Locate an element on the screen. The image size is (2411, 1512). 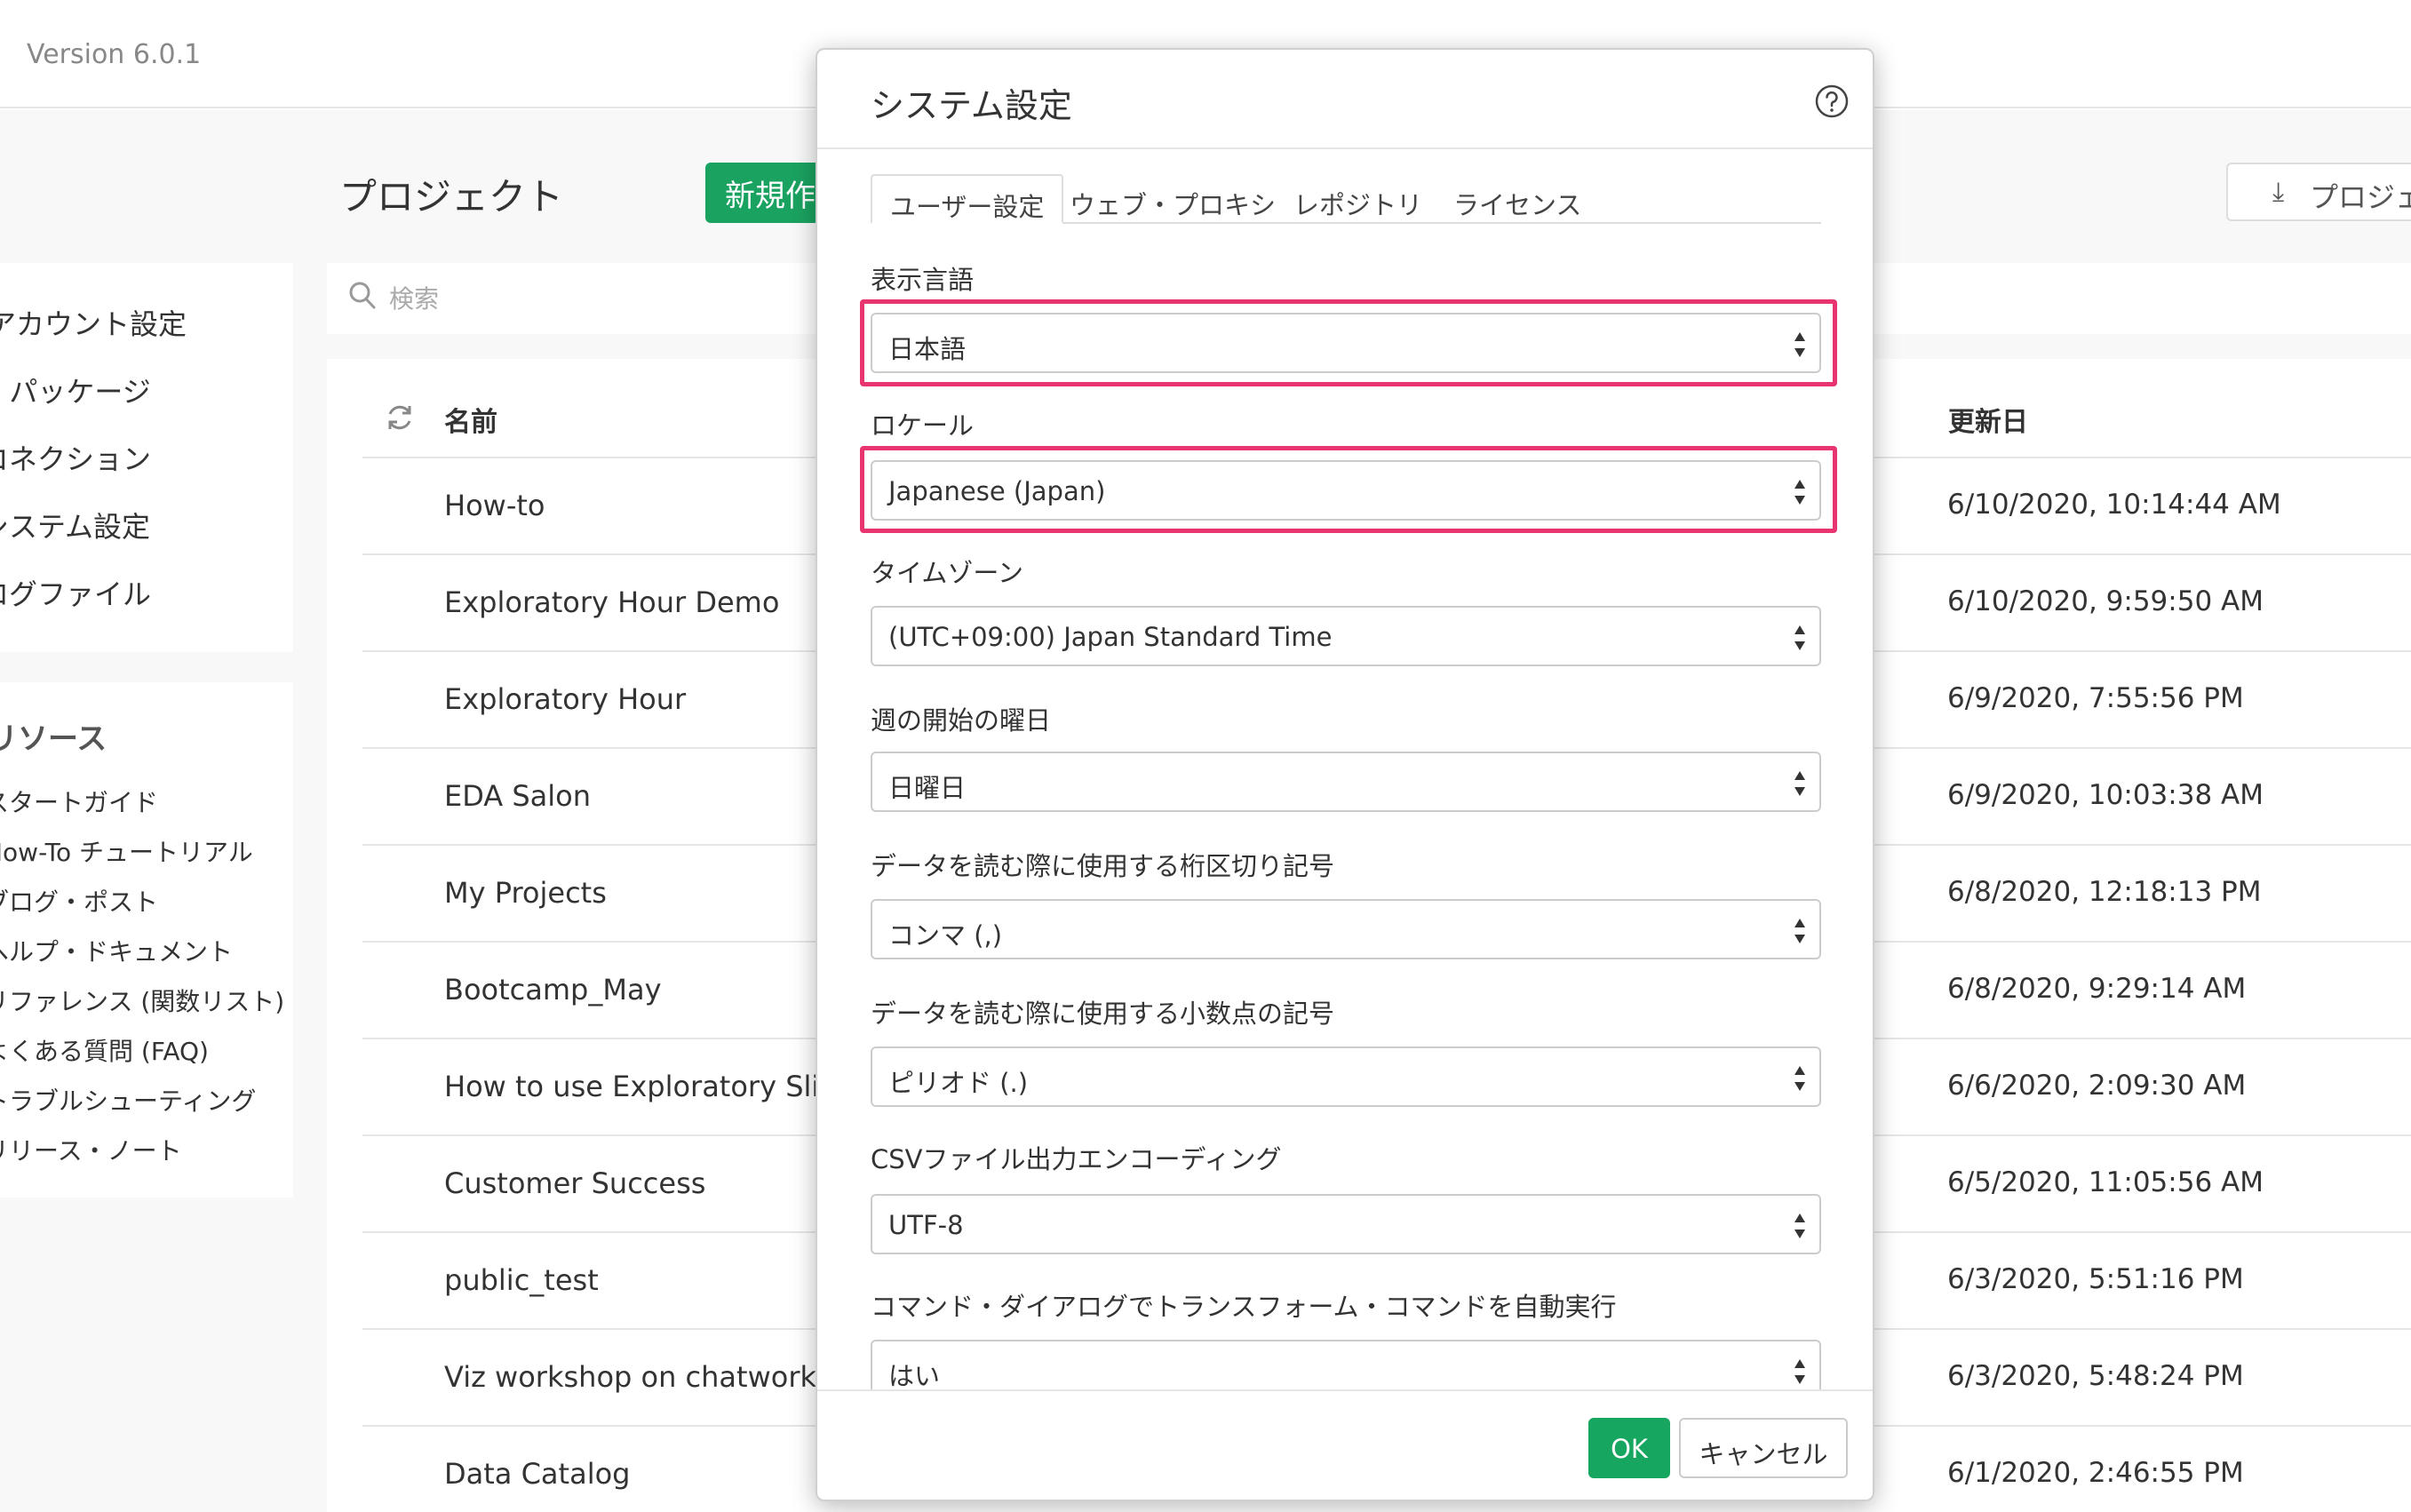
project-updated: 6/6/2020, 2:09:30 AM is located at coordinates (2097, 1086).